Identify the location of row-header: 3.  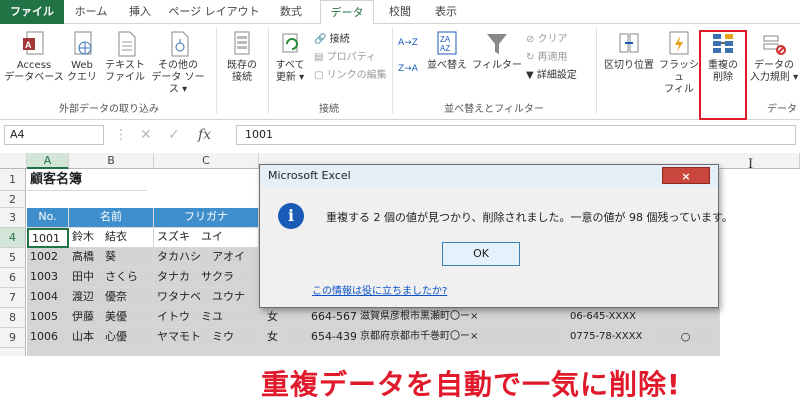
(13, 218).